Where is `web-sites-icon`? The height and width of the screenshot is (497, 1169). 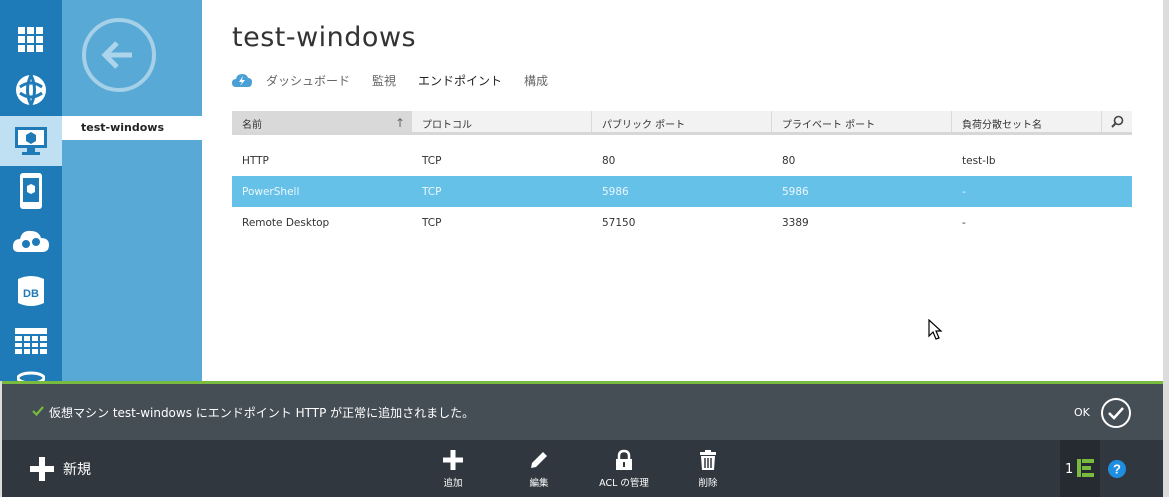
web-sites-icon is located at coordinates (31, 90).